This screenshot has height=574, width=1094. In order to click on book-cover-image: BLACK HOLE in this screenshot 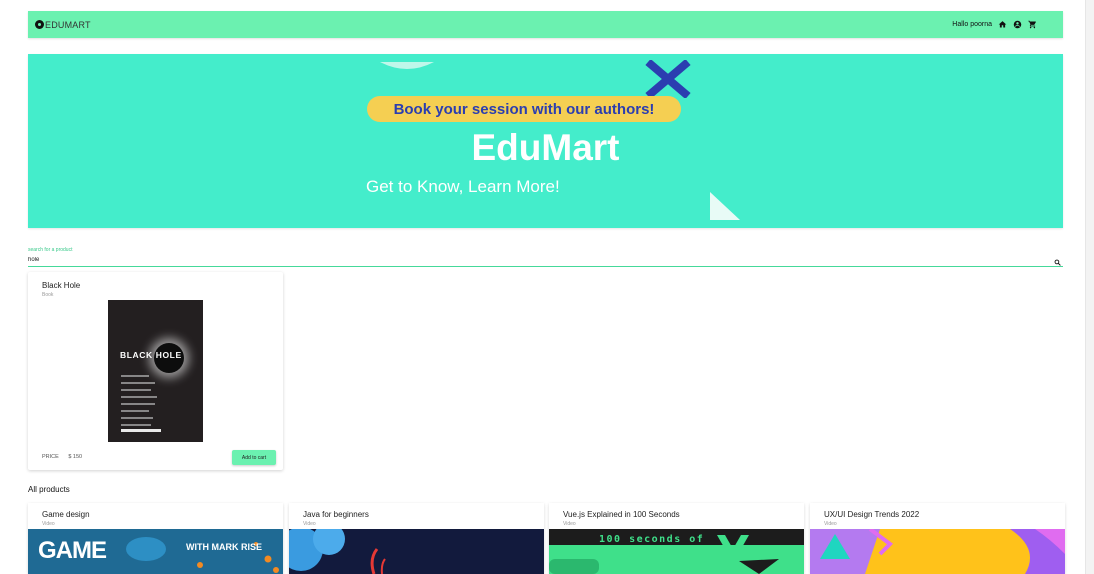, I will do `click(155, 371)`.